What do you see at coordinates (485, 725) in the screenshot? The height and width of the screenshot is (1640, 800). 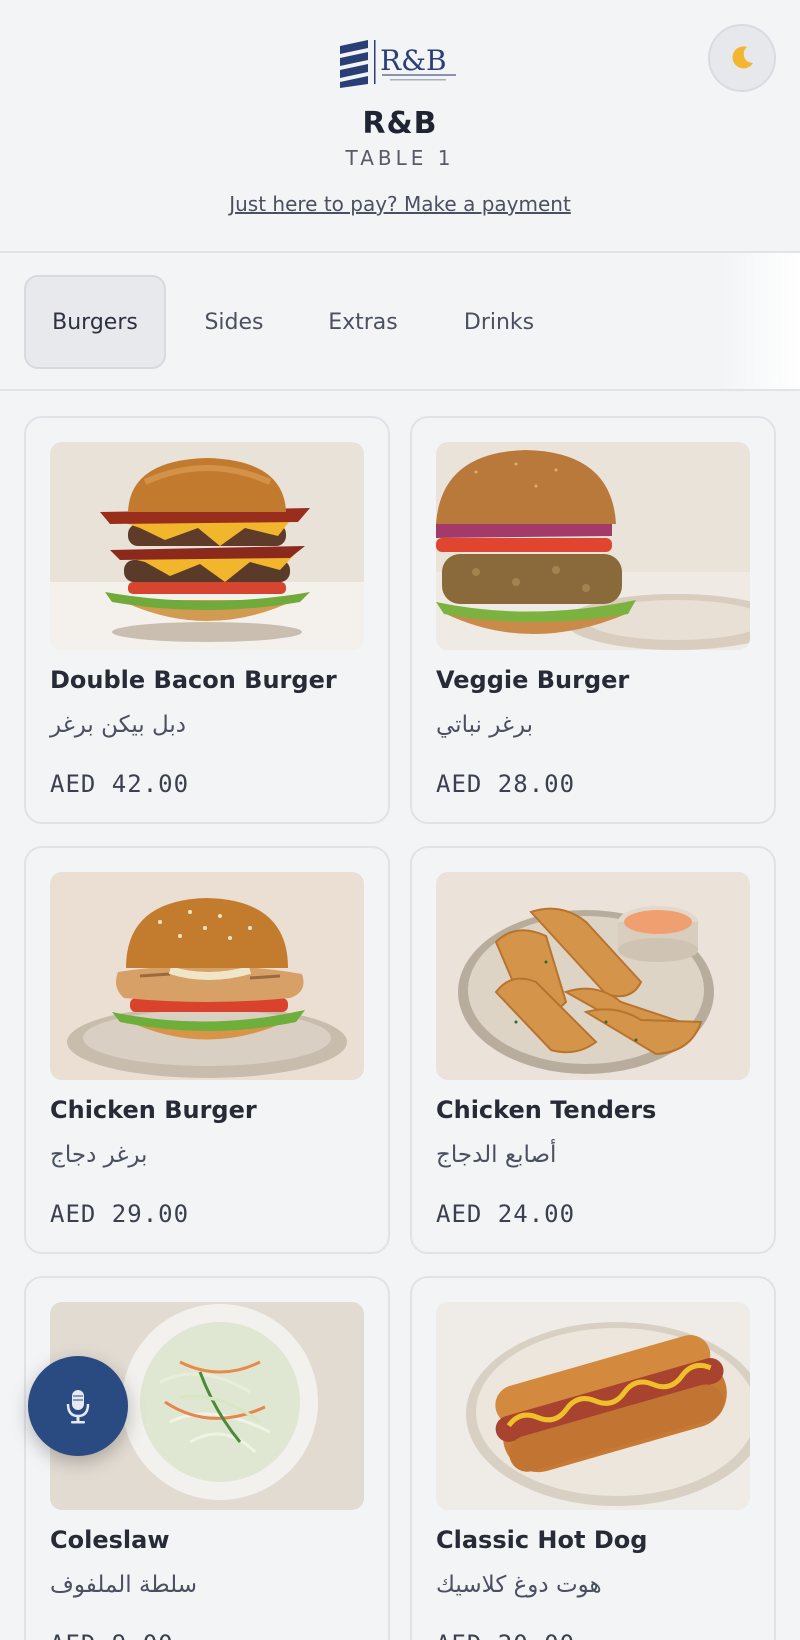 I see `item-name-arabic: برغر نباتي` at bounding box center [485, 725].